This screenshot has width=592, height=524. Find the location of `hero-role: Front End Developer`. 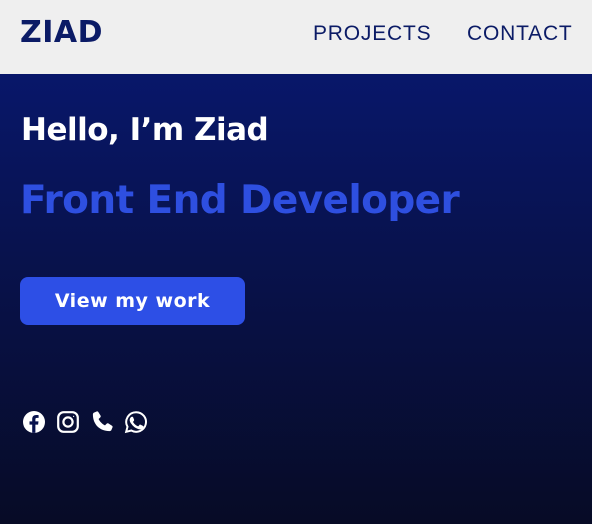

hero-role: Front End Developer is located at coordinates (240, 200).